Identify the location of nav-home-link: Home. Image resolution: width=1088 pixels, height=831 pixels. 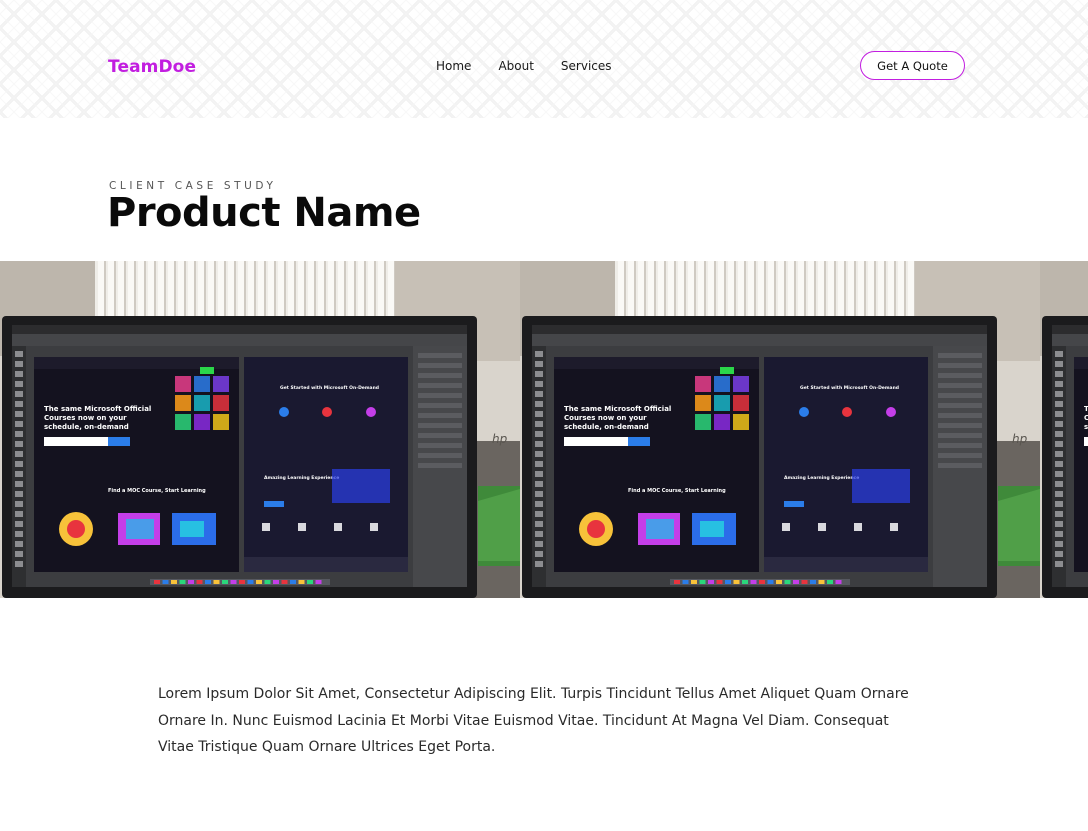
(453, 66).